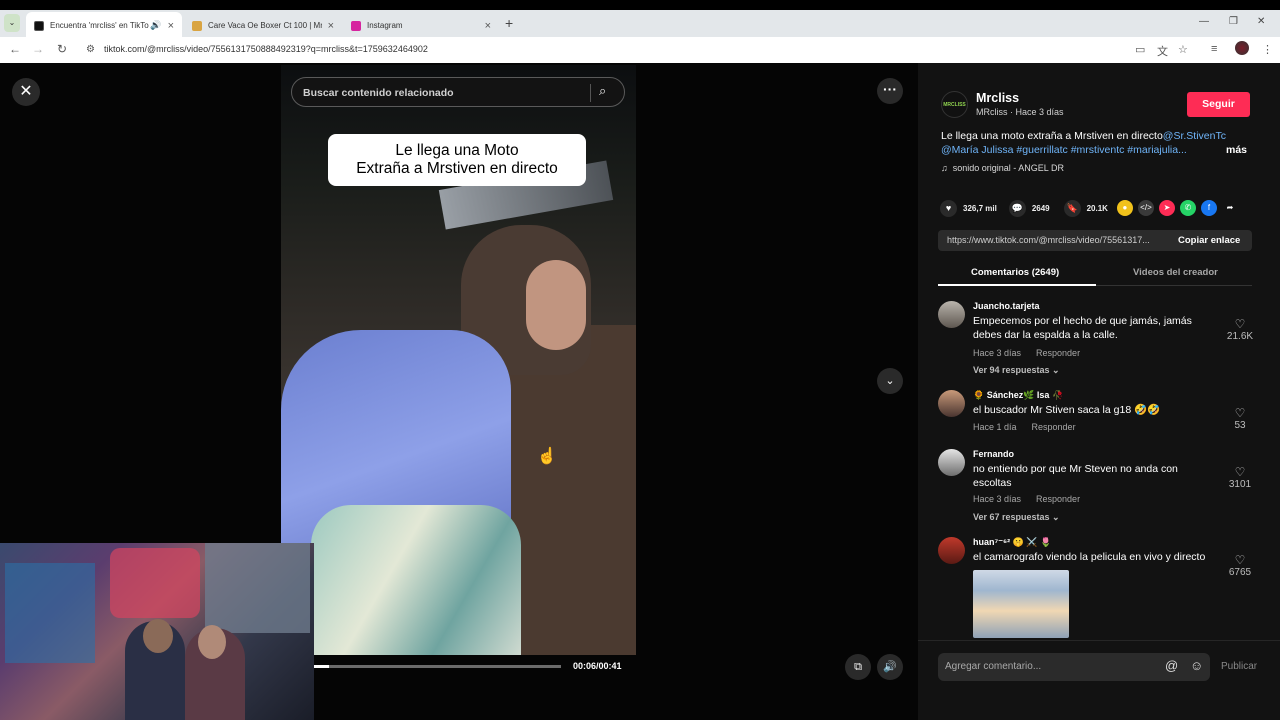 This screenshot has width=1280, height=720. What do you see at coordinates (993, 454) in the screenshot?
I see `commenter-name: Fernando` at bounding box center [993, 454].